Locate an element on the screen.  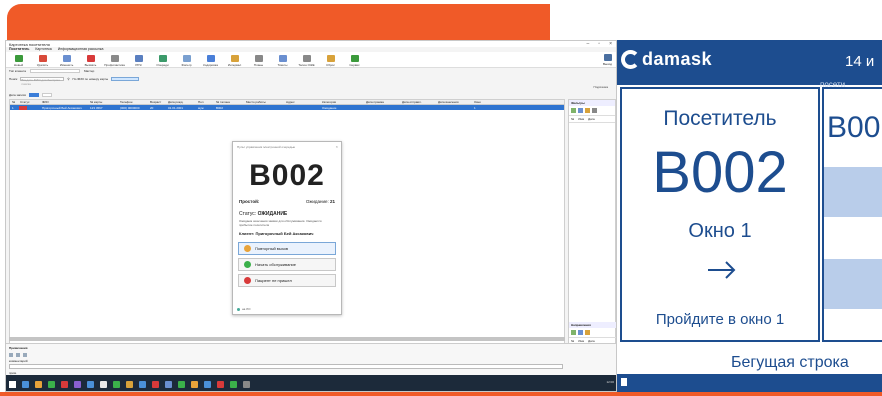
column-header: Дата отправл. is located at coordinates (418, 102).